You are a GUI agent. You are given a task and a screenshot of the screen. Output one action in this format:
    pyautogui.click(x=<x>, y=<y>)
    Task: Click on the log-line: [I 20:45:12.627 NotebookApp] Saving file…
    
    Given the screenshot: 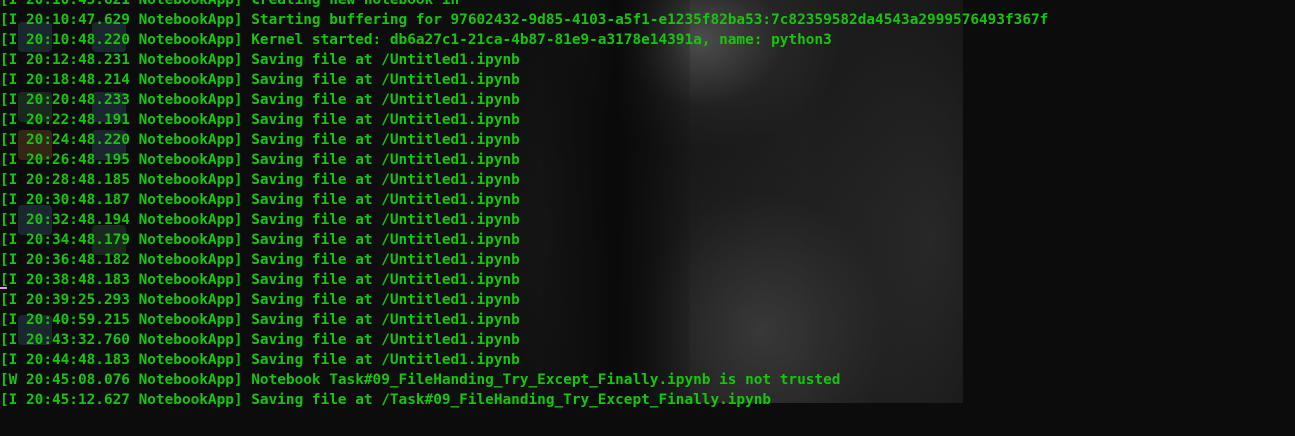 What is the action you would take?
    pyautogui.click(x=386, y=400)
    